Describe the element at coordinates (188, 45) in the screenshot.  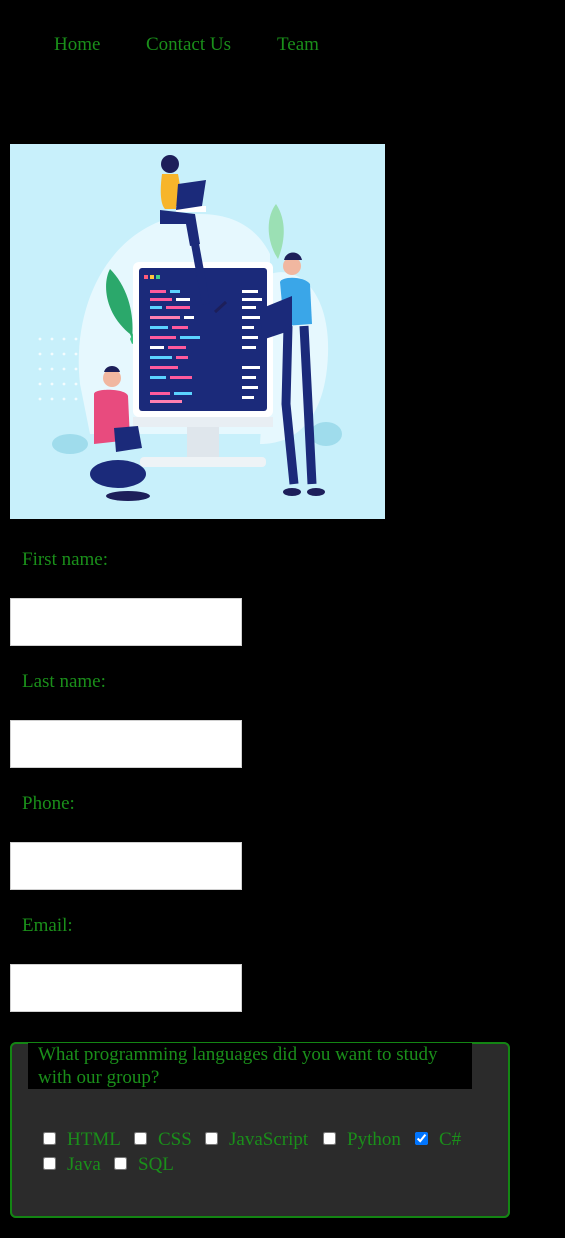
I see `nav-link-contact-us: Contact Us` at that location.